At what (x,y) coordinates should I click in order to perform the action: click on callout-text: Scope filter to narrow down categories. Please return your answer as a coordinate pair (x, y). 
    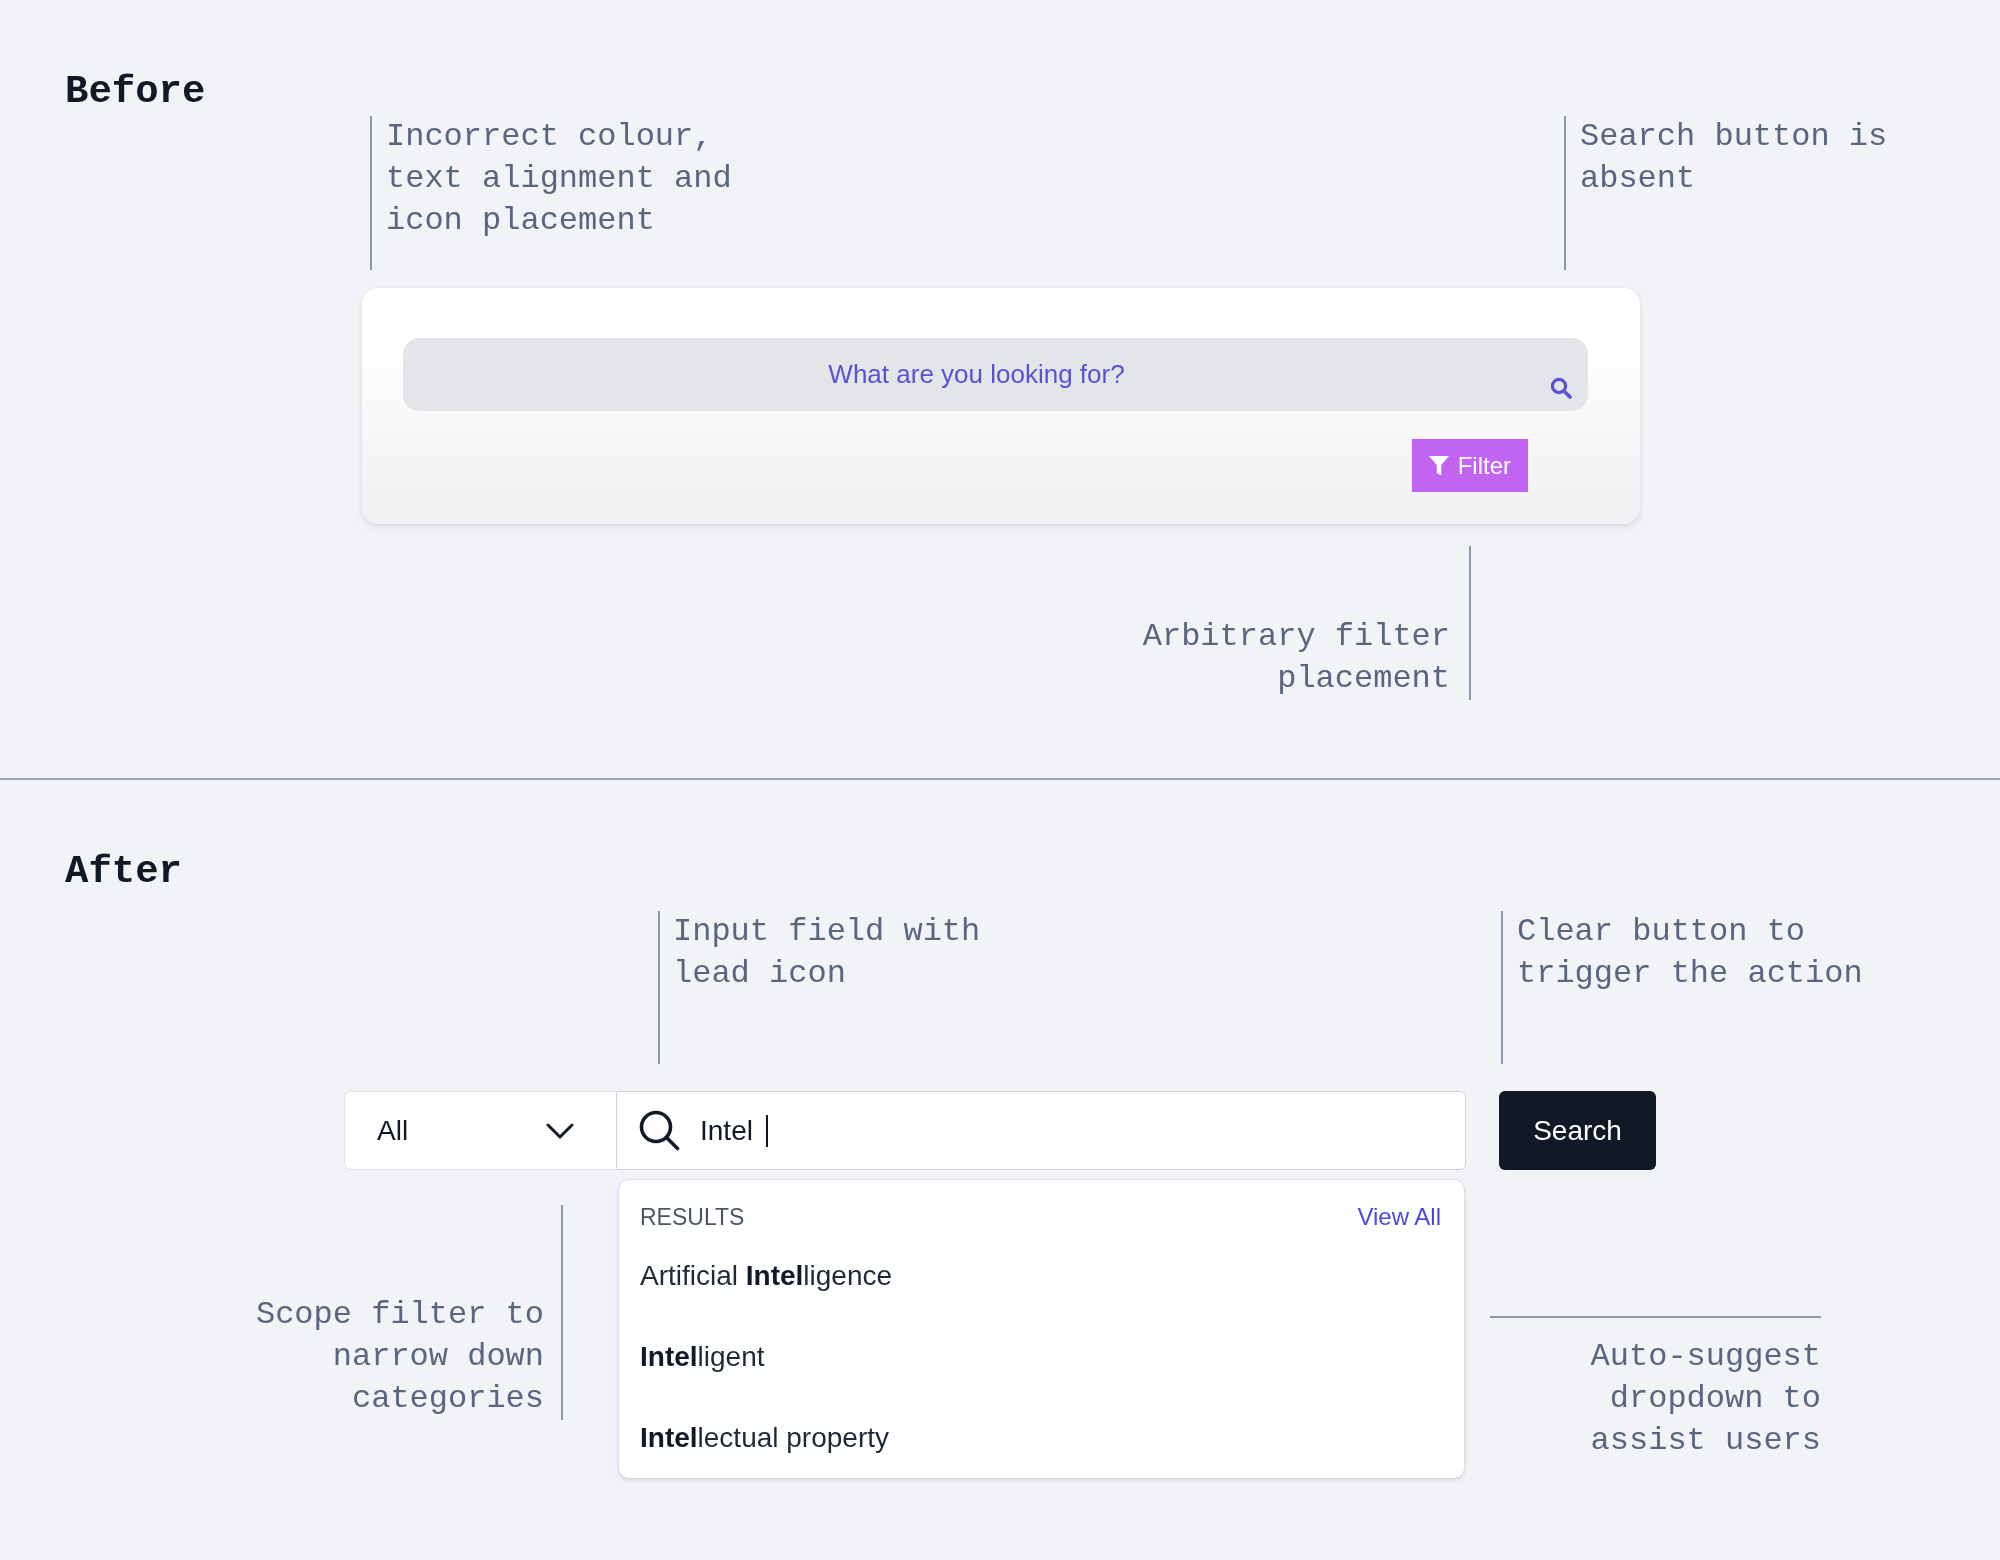
    Looking at the image, I should click on (399, 1357).